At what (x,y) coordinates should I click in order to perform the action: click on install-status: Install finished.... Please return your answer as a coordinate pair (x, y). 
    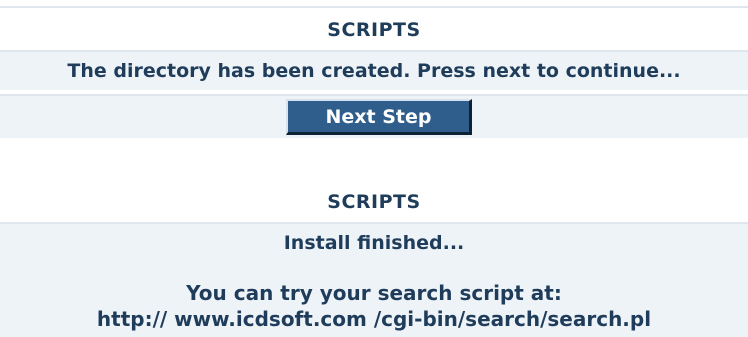
    Looking at the image, I should click on (374, 243).